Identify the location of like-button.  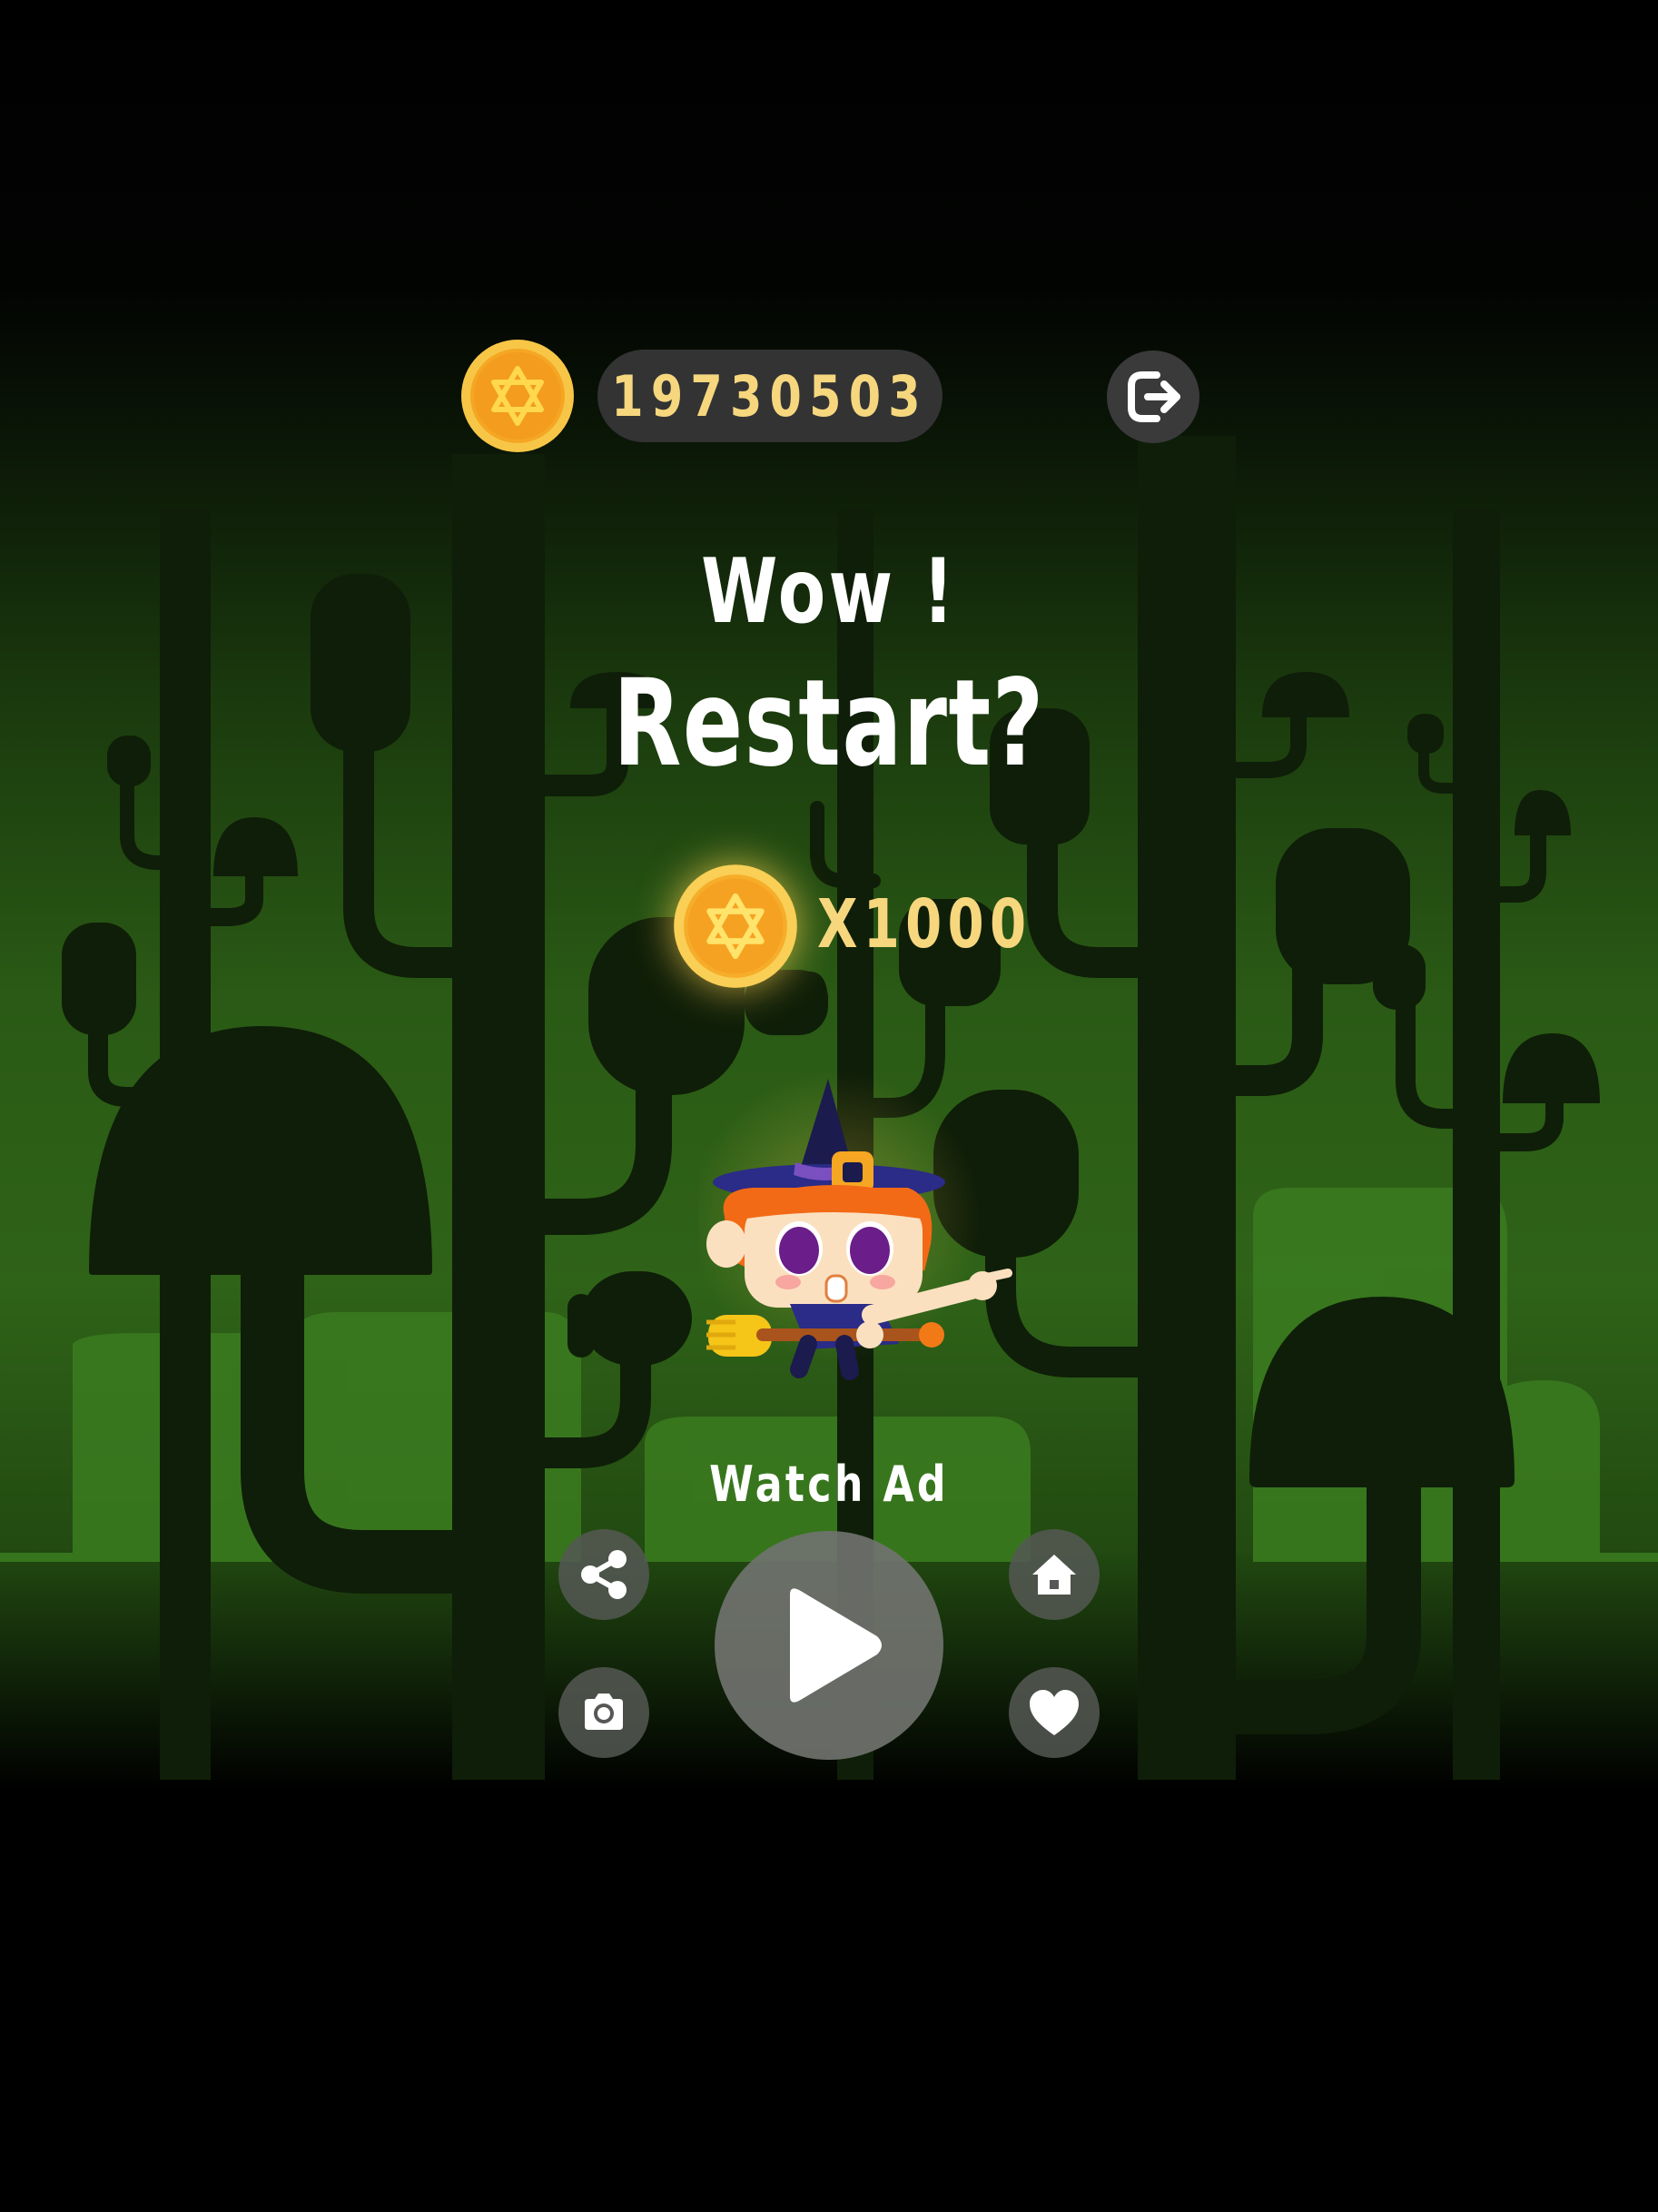
(1055, 1713).